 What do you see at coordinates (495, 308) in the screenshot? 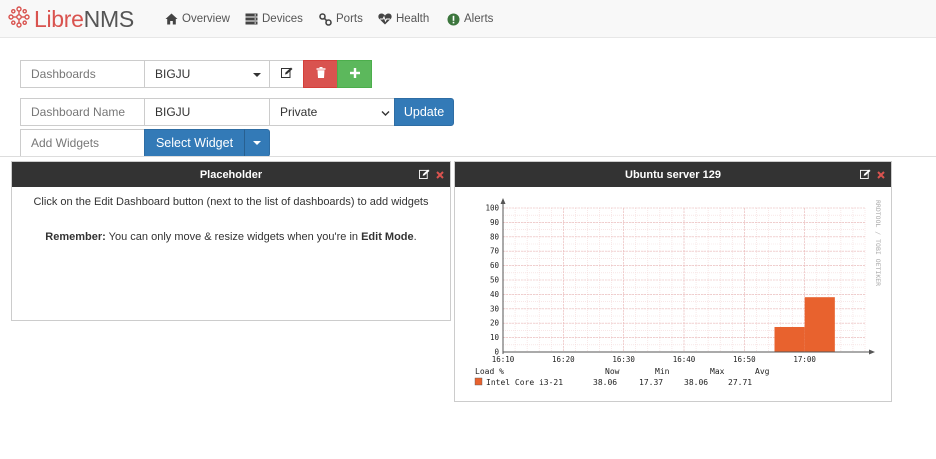
I see `y-tick-label: 30` at bounding box center [495, 308].